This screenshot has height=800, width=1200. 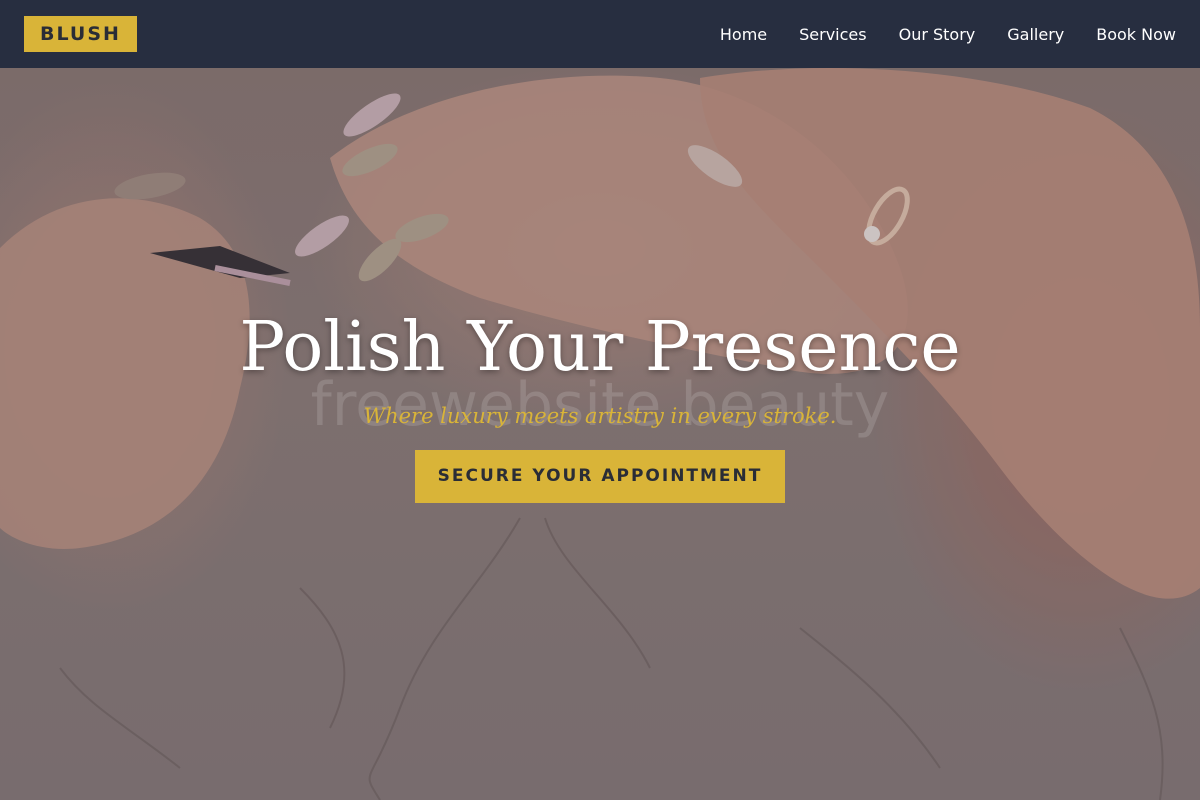 What do you see at coordinates (743, 34) in the screenshot?
I see `nav-home: Home` at bounding box center [743, 34].